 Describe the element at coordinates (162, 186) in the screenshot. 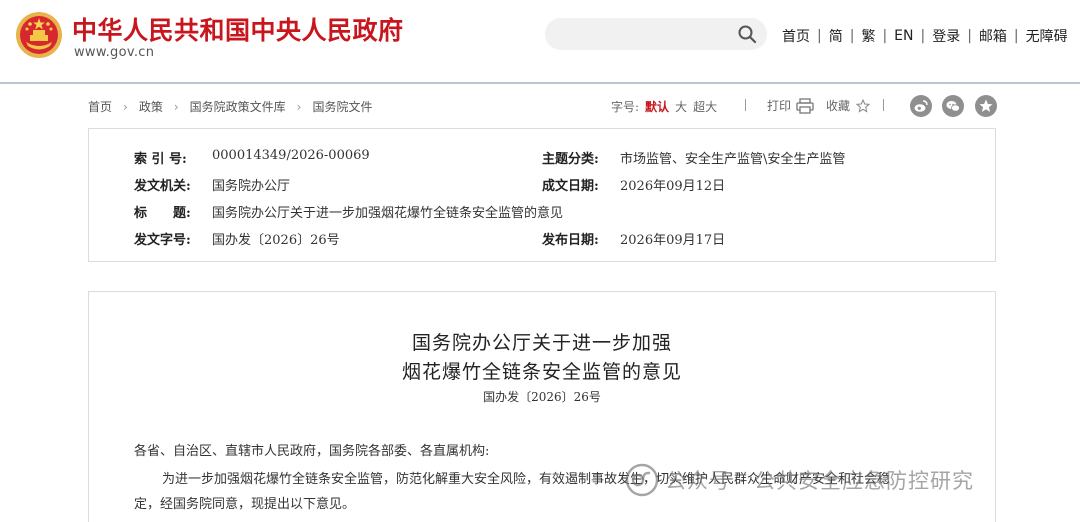

I see `meta-issuer-label: 发文机关:` at that location.